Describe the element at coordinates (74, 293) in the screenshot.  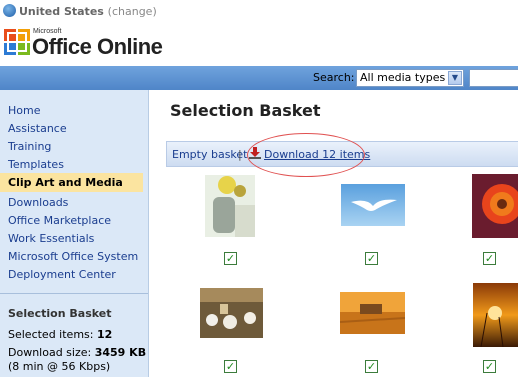
I see `sidebar-divider` at that location.